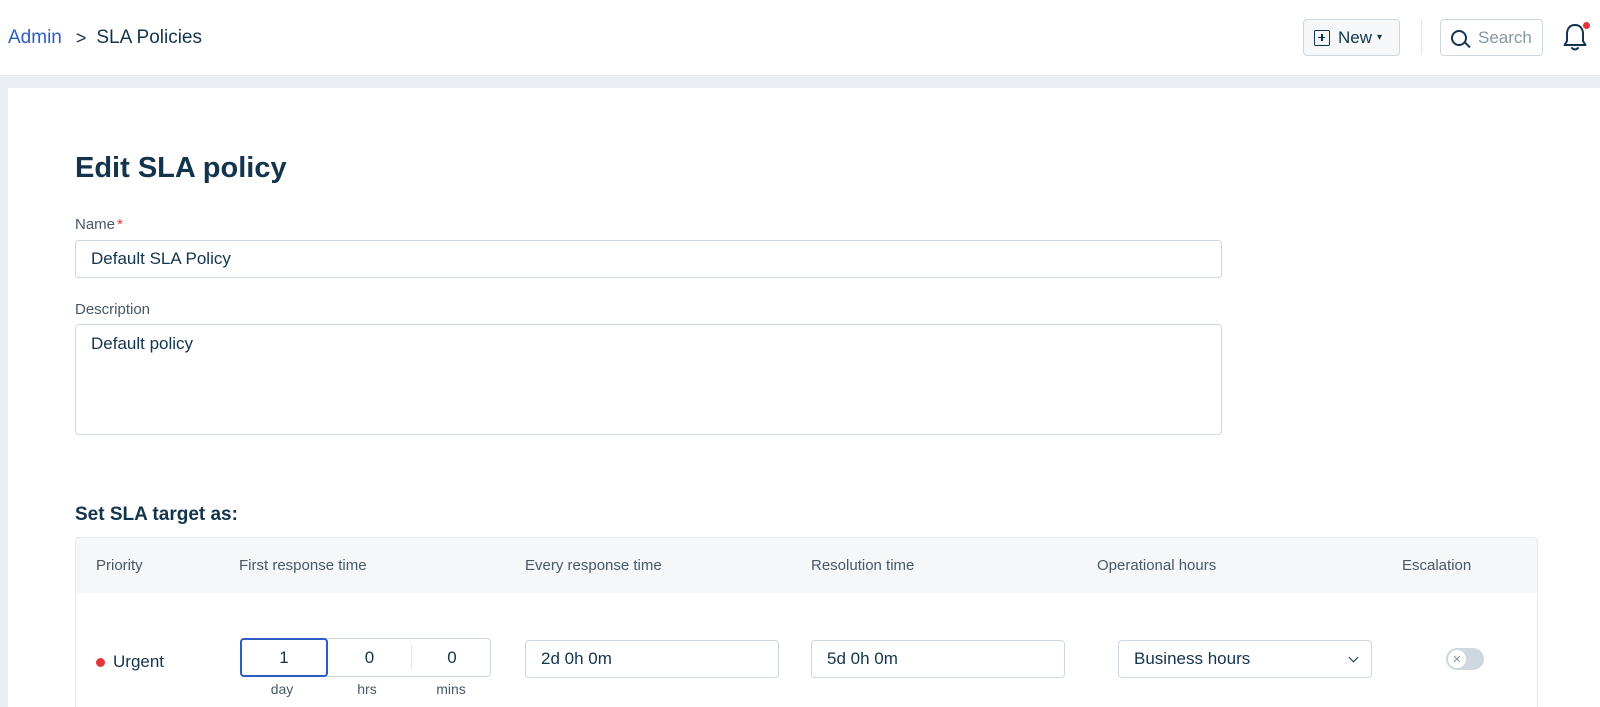 This screenshot has height=707, width=1600. What do you see at coordinates (1192, 658) in the screenshot?
I see `operational-hours-value: Business hours` at bounding box center [1192, 658].